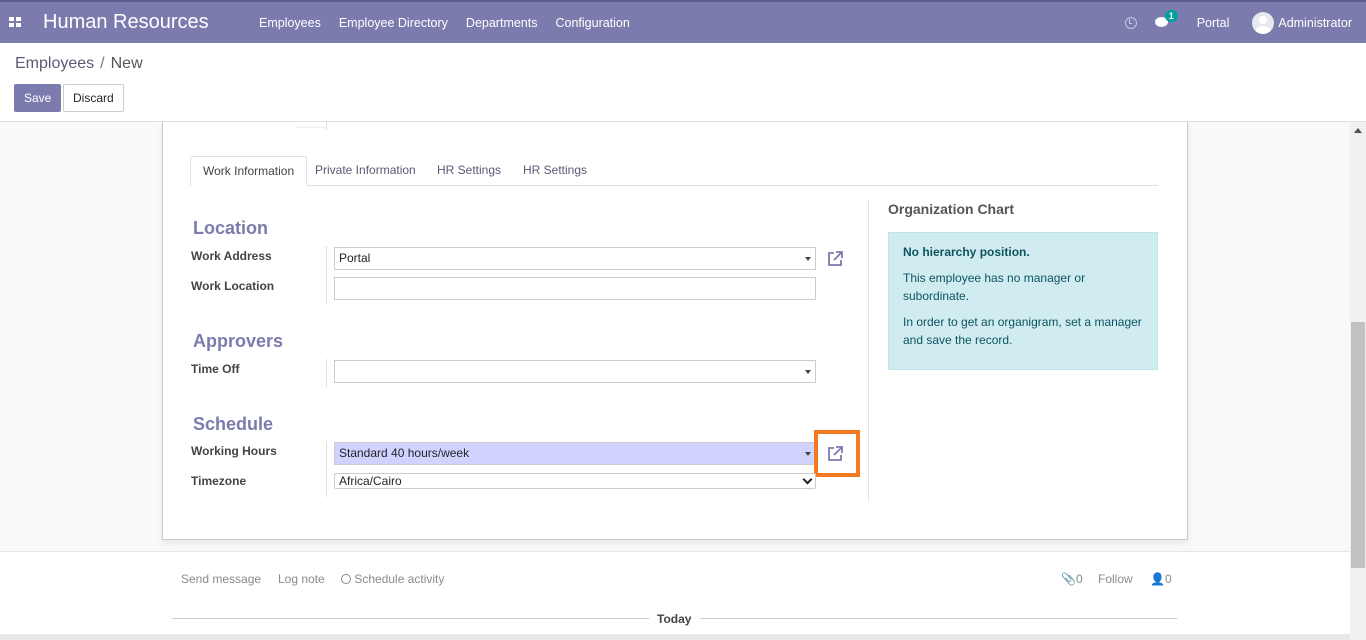 The width and height of the screenshot is (1366, 640). What do you see at coordinates (231, 256) in the screenshot?
I see `work-address-label: Work Address` at bounding box center [231, 256].